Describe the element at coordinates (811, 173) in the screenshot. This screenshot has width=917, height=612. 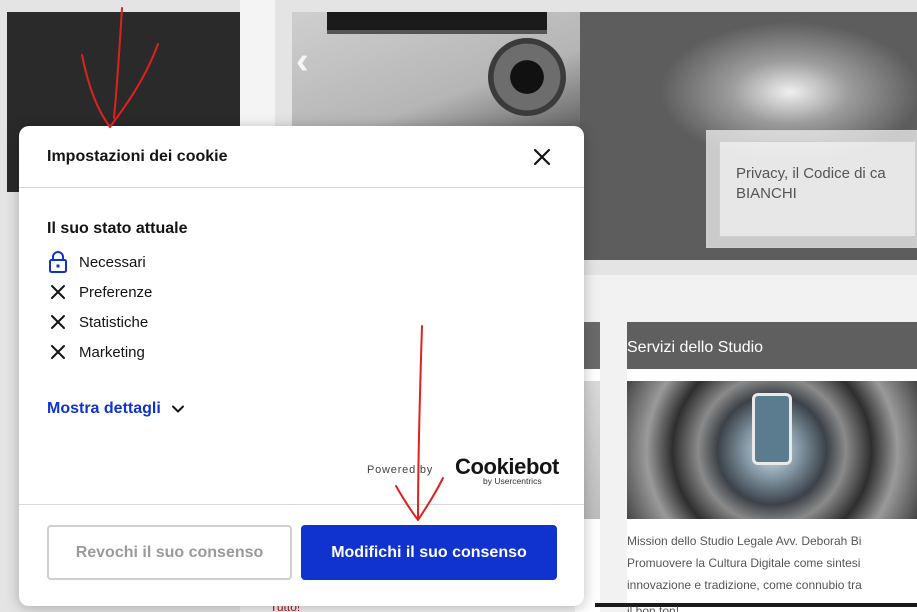
I see `slide-caption-line1: Privacy, il Codice di ca` at that location.